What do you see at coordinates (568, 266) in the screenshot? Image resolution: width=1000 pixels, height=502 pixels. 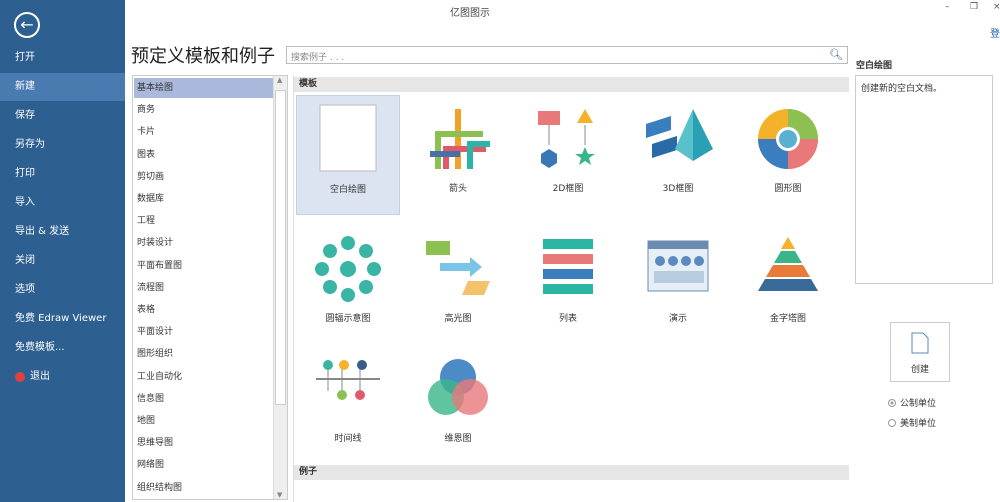 I see `list-icon` at bounding box center [568, 266].